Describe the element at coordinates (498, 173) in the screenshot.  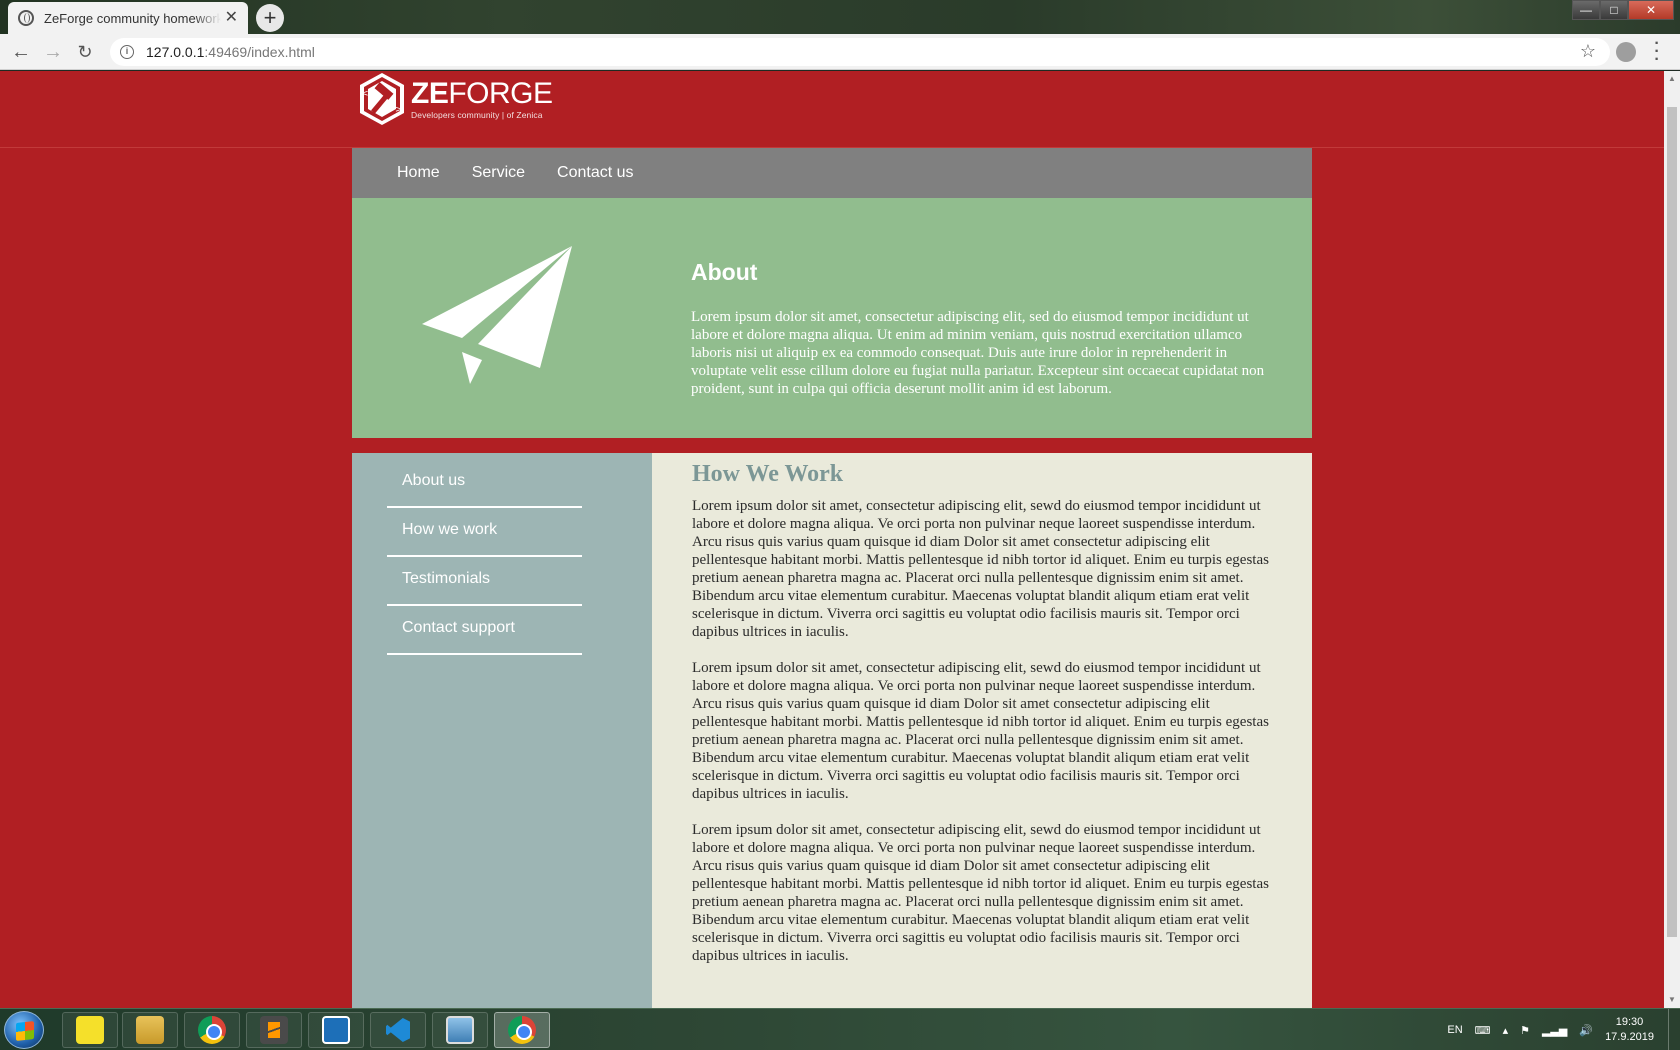
I see `nav-service: Service` at that location.